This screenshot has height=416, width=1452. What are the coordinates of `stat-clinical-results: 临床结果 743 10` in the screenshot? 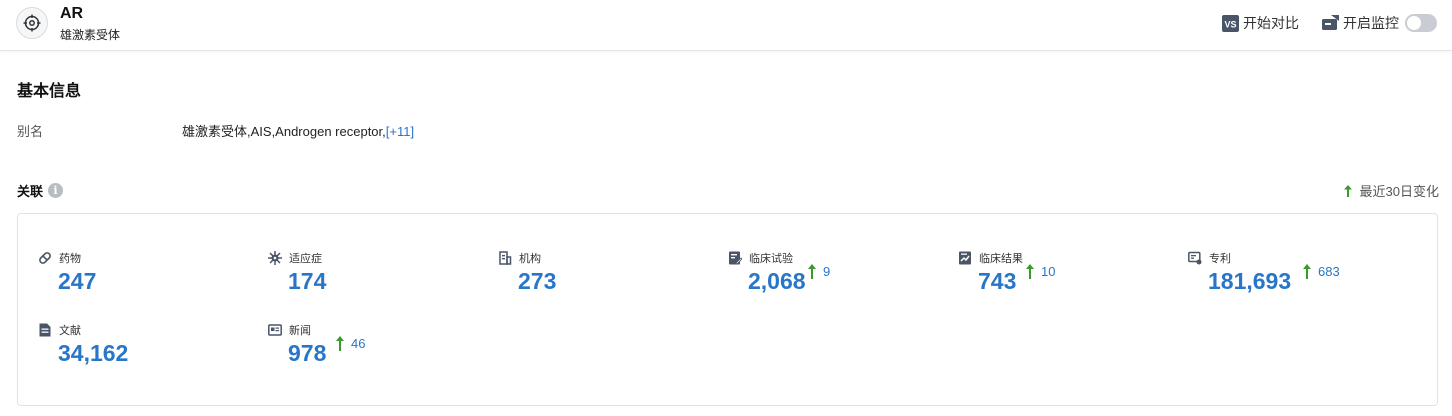 It's located at (1068, 280).